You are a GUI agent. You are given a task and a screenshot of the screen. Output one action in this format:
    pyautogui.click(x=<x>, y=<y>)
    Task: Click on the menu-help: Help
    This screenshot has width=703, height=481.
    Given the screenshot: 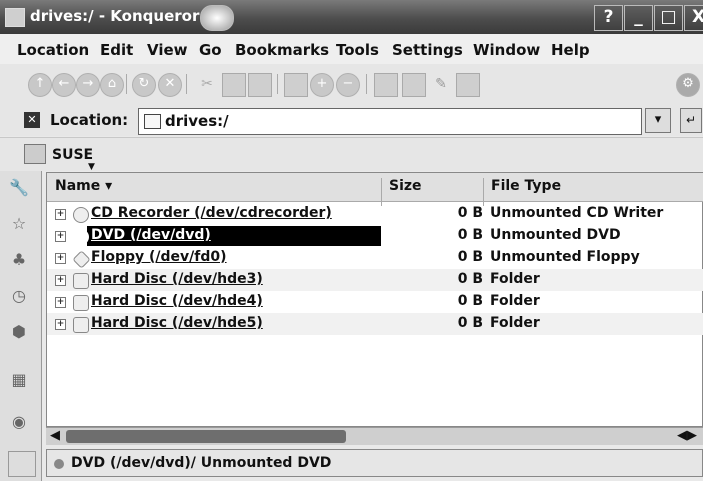 What is the action you would take?
    pyautogui.click(x=570, y=50)
    